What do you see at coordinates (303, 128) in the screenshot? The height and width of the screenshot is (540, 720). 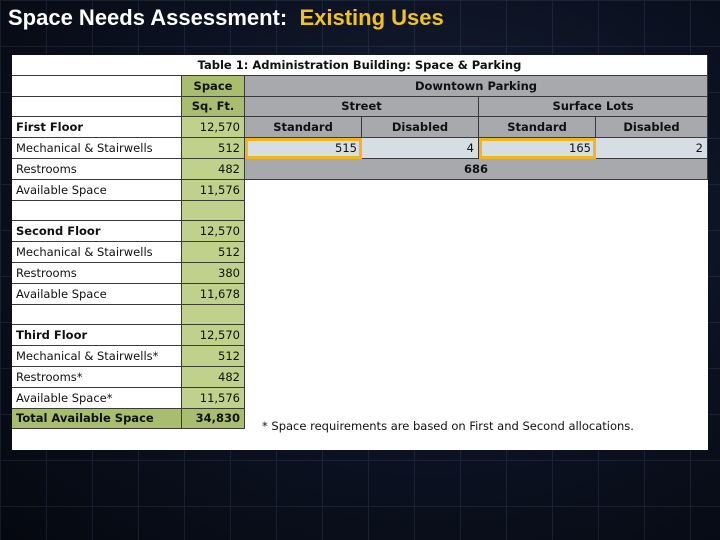 I see `street-standard-header: Standard` at bounding box center [303, 128].